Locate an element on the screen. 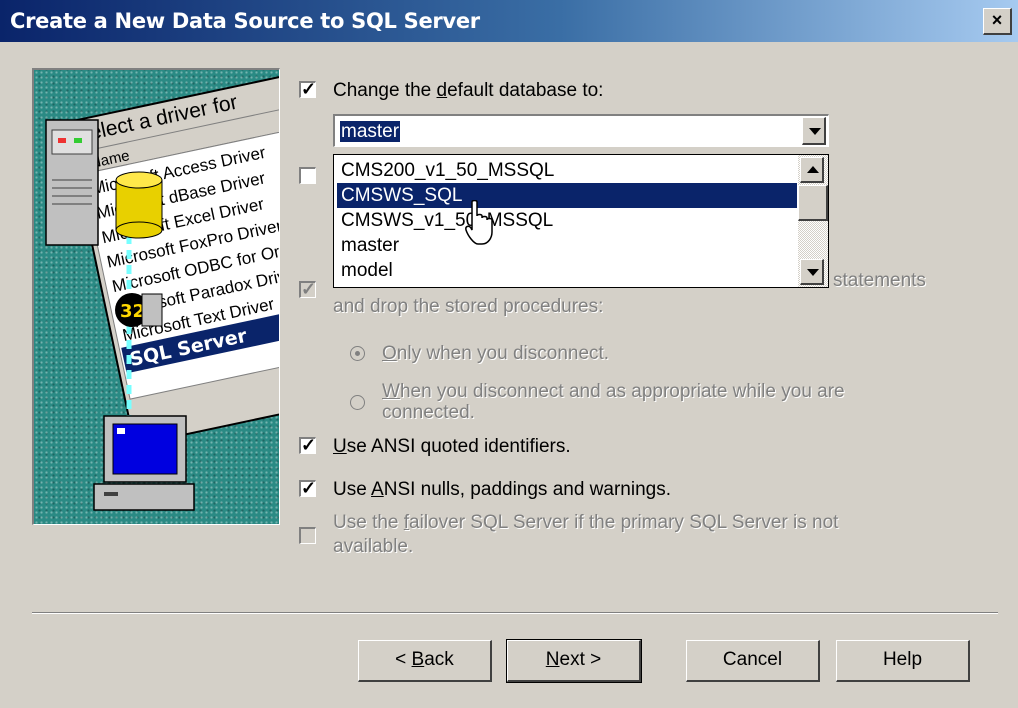 This screenshot has width=1018, height=708. title-bar: Create a New Data Source to SQL Server × is located at coordinates (509, 21).